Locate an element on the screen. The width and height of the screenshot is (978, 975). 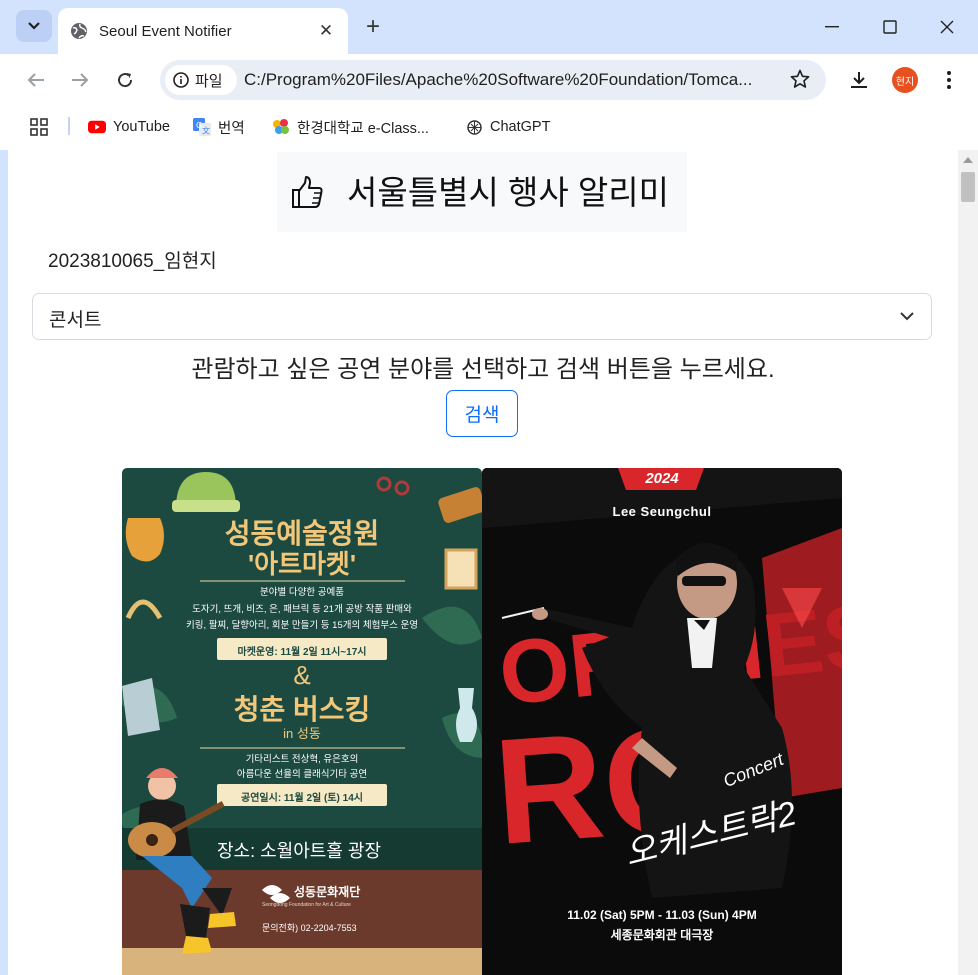
translate-icon: G文 is located at coordinates (202, 127).